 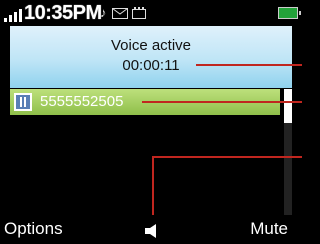 I want to click on phone-number-icon, so click(x=23, y=102).